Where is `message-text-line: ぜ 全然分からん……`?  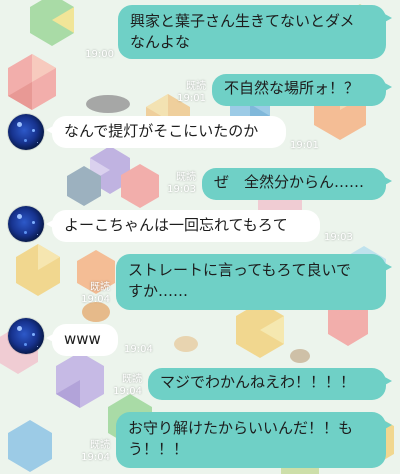 message-text-line: ぜ 全然分からん…… is located at coordinates (289, 182).